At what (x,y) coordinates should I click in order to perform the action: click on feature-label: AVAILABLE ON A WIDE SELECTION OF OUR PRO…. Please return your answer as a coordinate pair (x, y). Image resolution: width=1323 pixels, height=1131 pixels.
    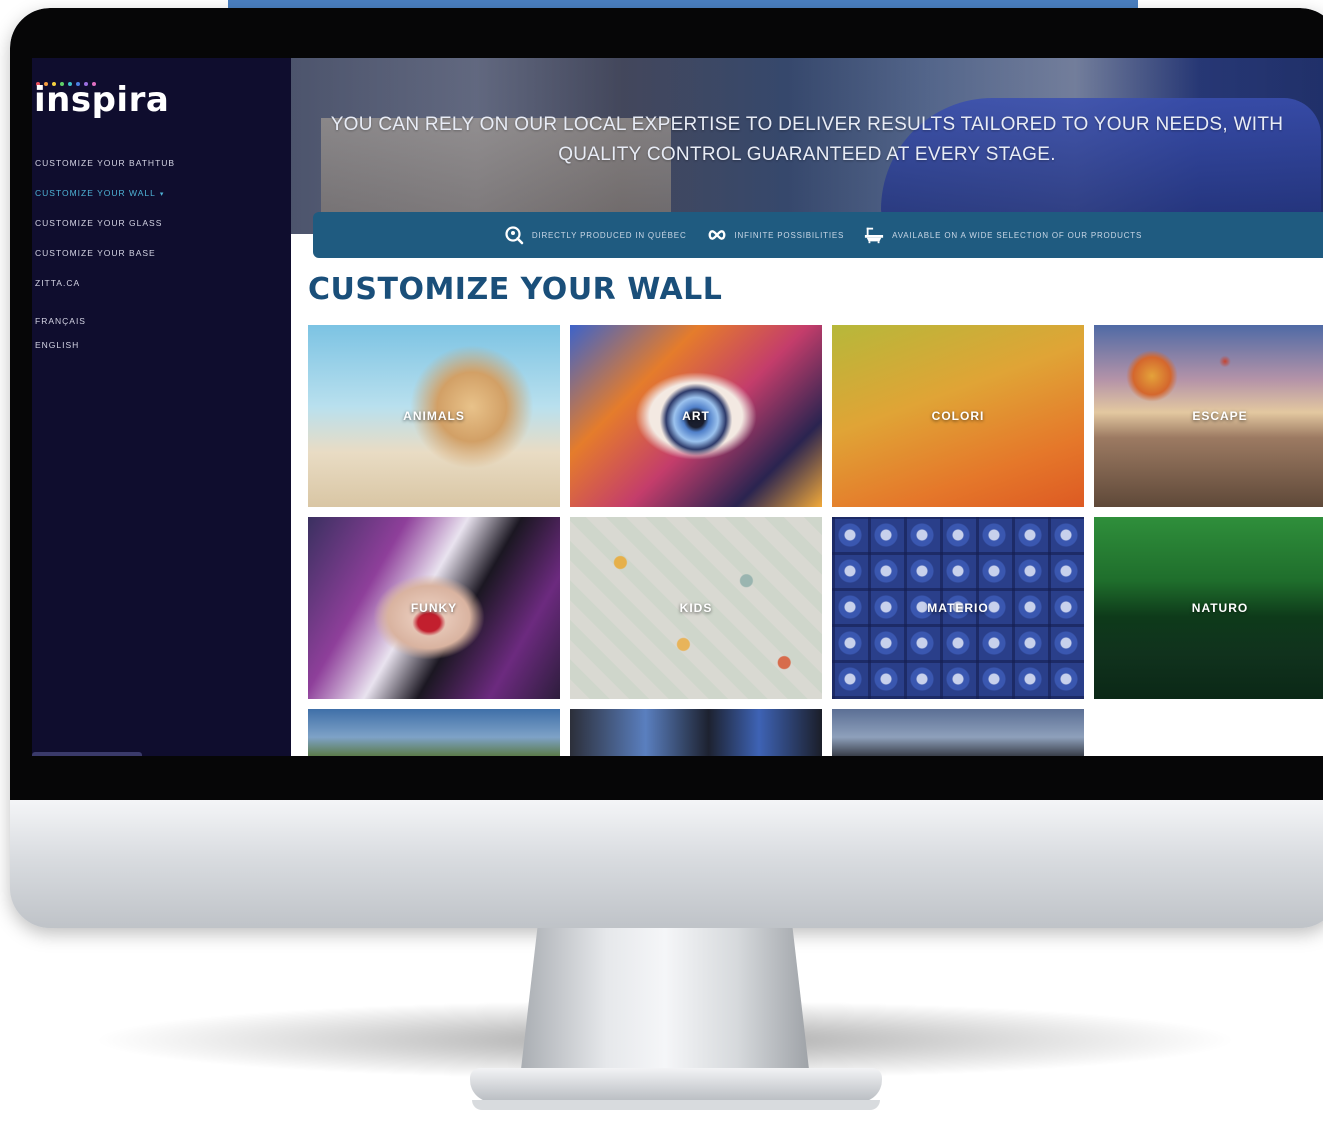
    Looking at the image, I should click on (1017, 235).